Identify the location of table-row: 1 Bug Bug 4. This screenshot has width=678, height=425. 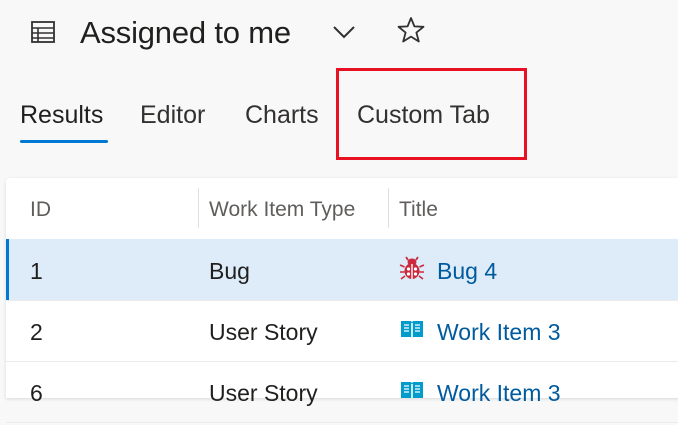
(342, 270).